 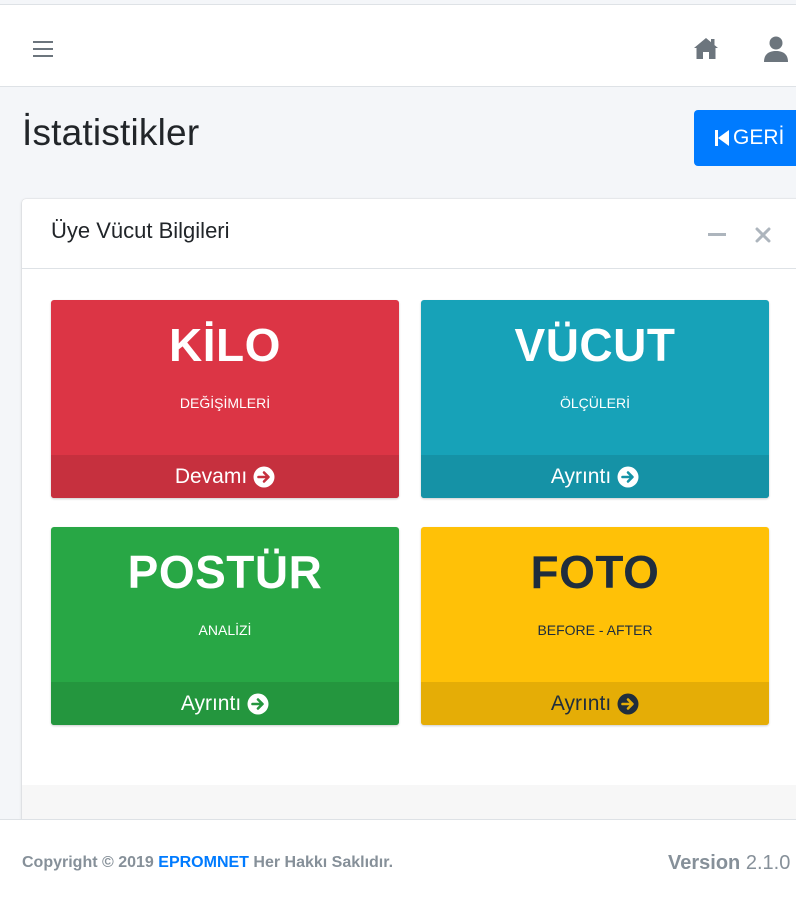 I want to click on minus-icon, so click(x=717, y=235).